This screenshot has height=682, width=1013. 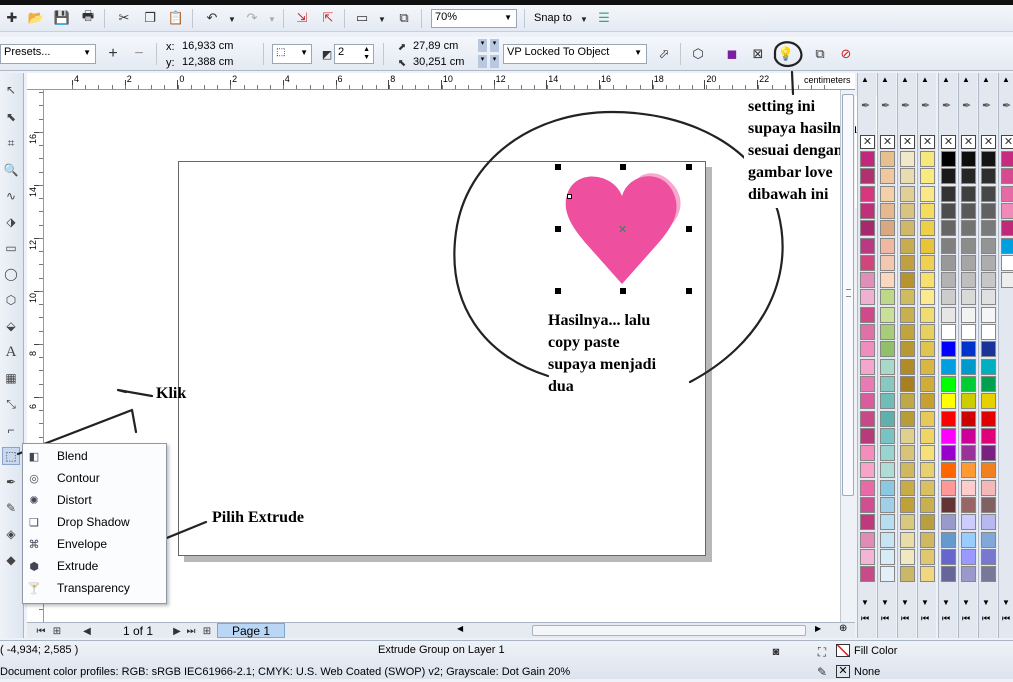 What do you see at coordinates (207, 631) in the screenshot?
I see `add-page-after-icon: ⊞` at bounding box center [207, 631].